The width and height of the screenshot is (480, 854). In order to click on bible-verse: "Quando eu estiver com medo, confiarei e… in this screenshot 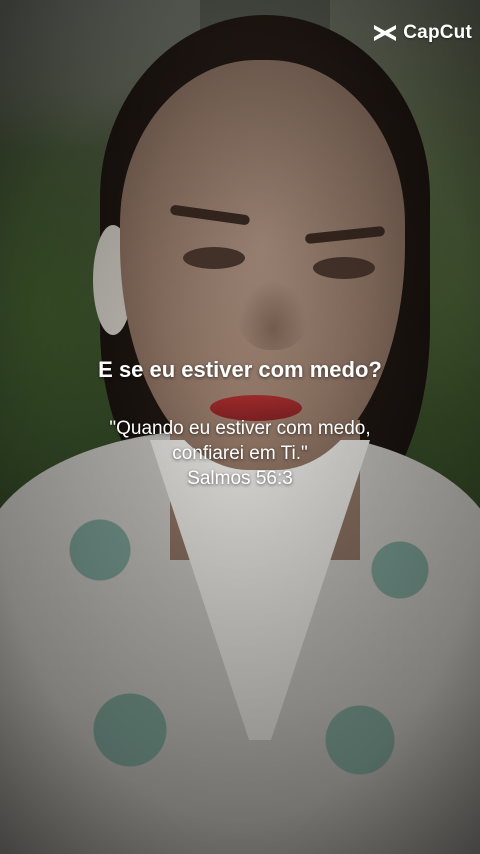, I will do `click(240, 453)`.